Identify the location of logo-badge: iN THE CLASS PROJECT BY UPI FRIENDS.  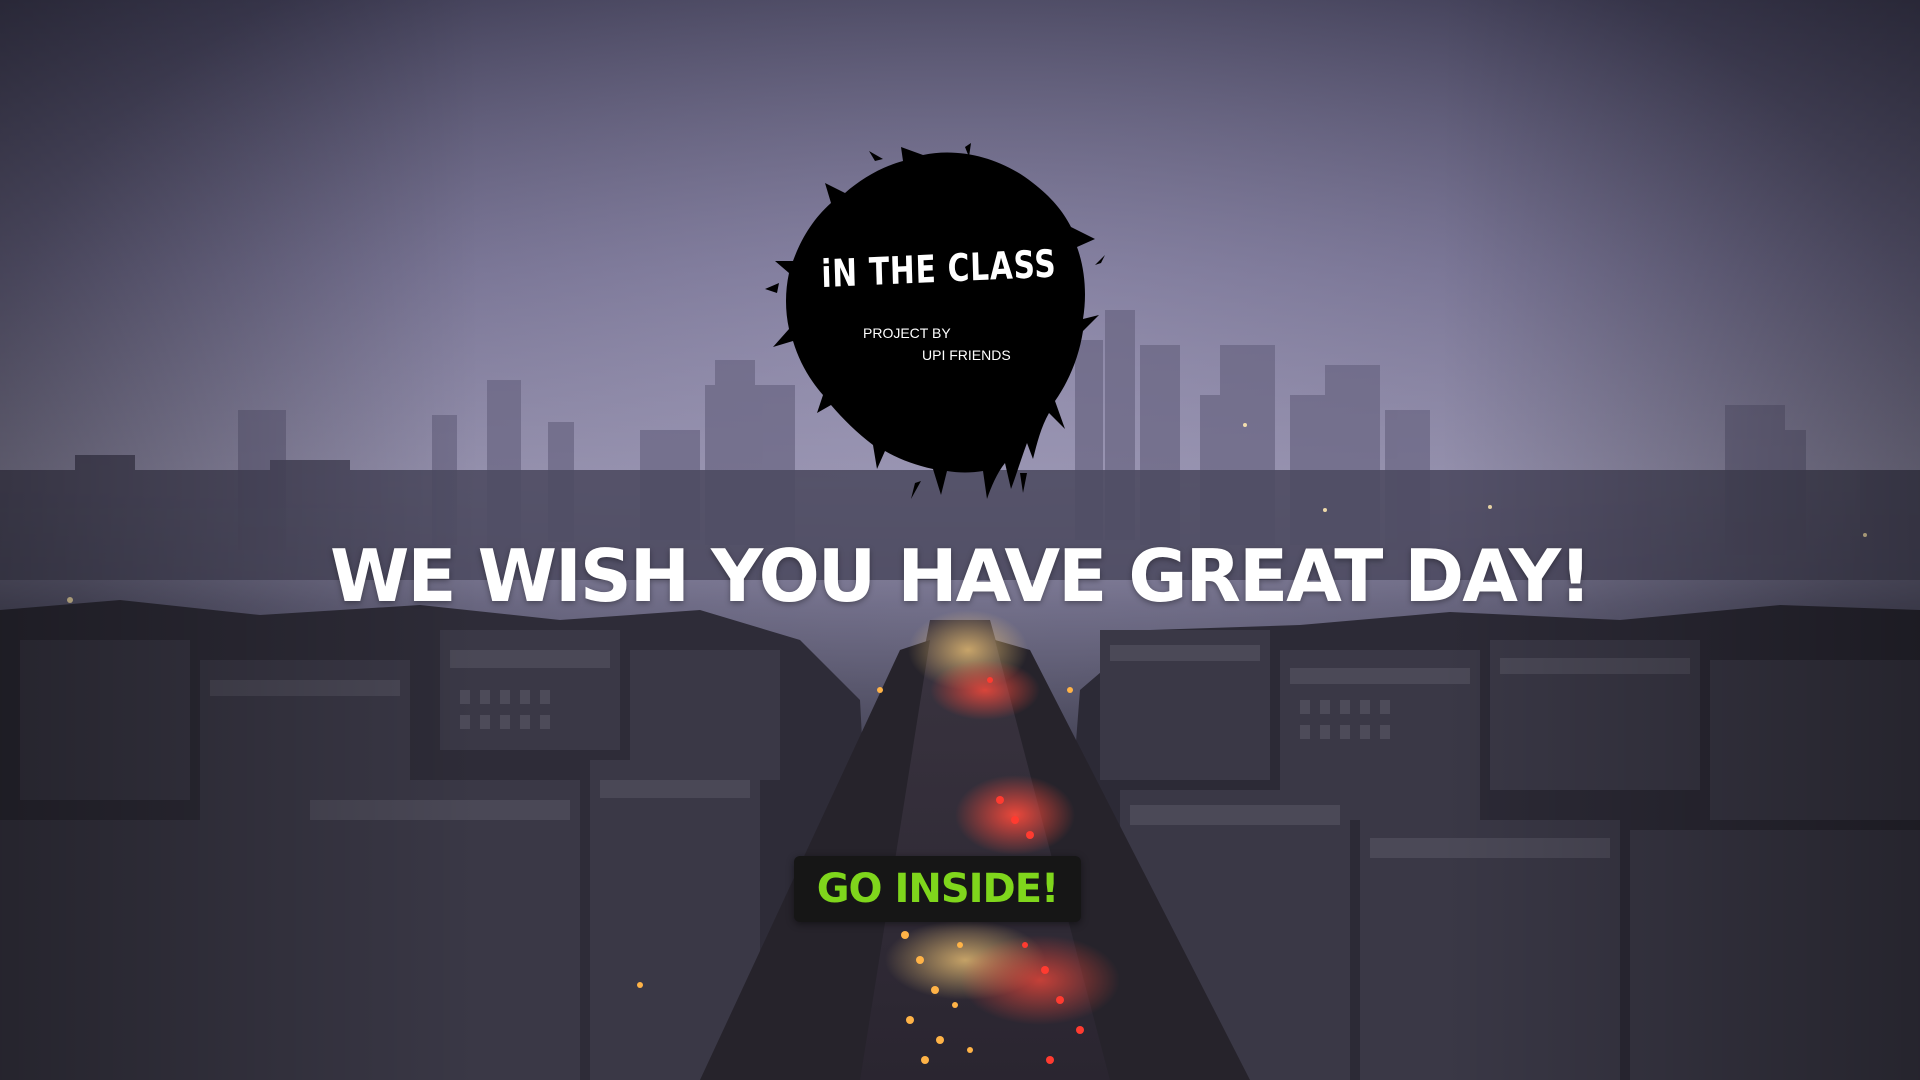
(935, 324).